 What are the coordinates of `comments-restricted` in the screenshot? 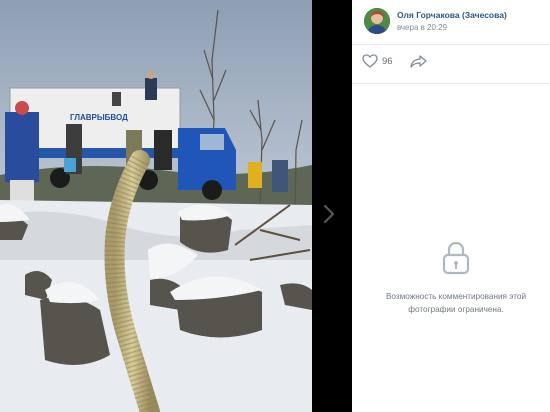 It's located at (456, 258).